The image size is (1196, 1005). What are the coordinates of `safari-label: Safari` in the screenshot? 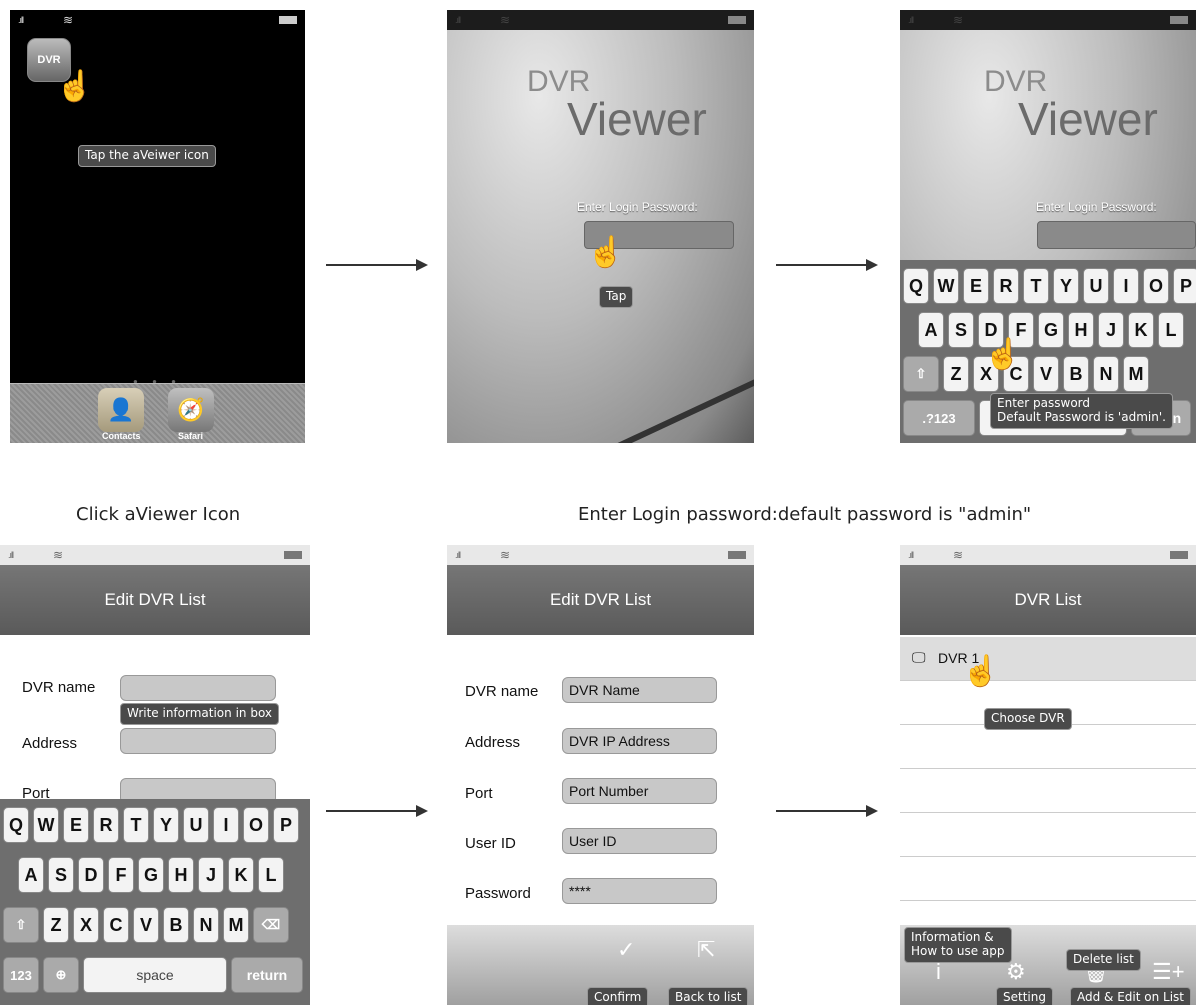 It's located at (191, 436).